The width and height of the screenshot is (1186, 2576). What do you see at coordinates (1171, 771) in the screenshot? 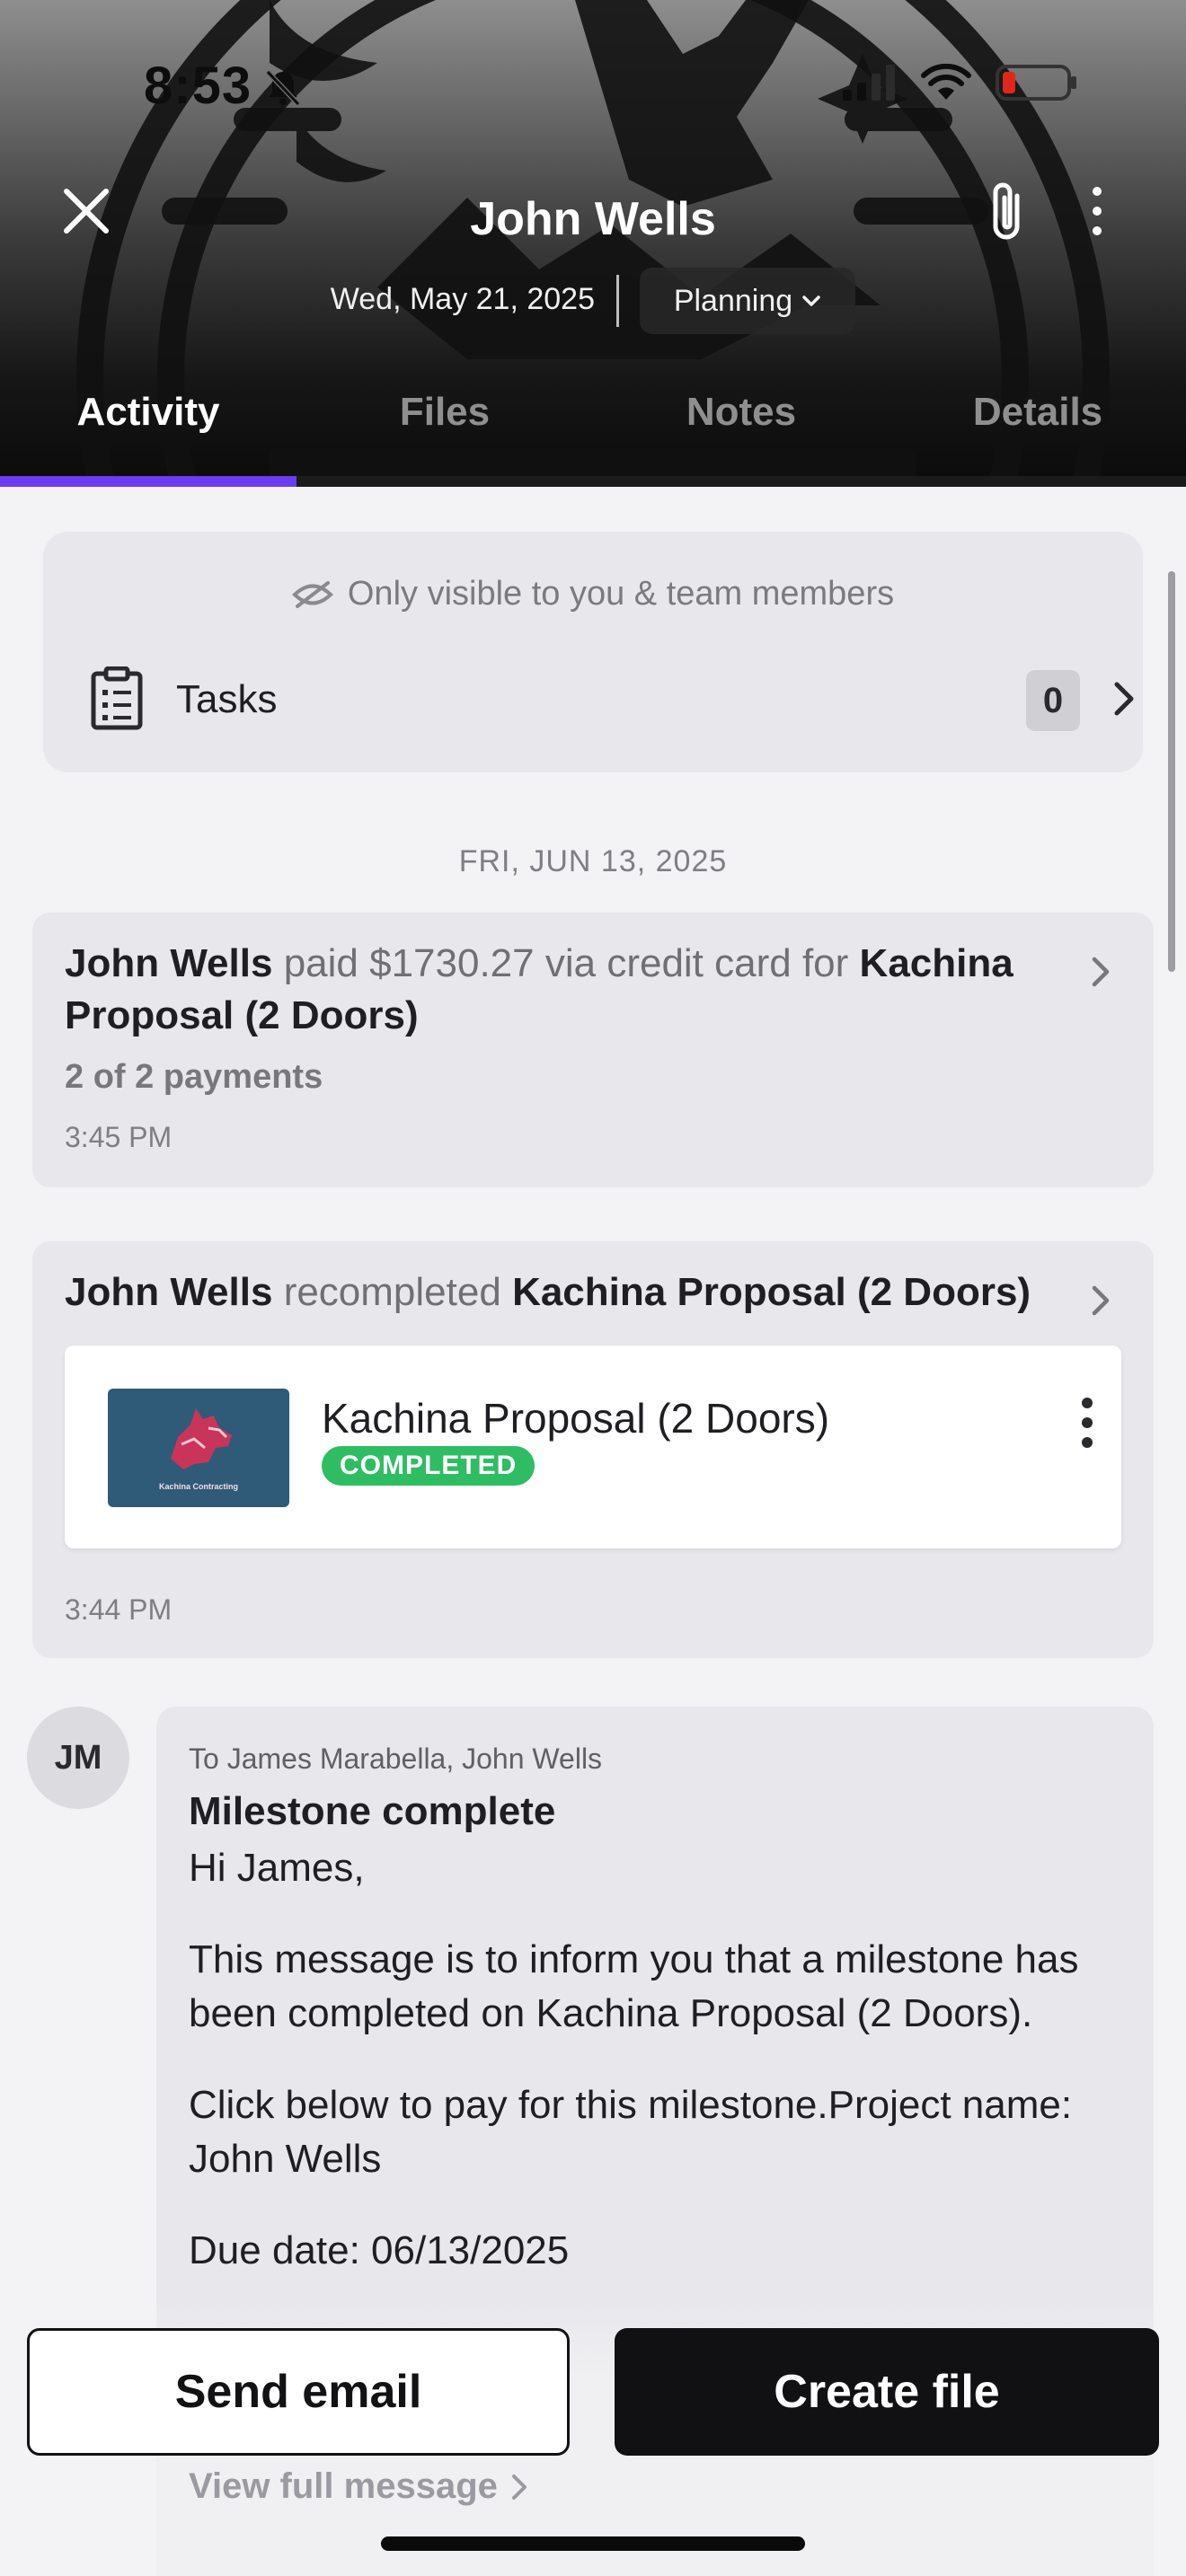
I see `scrollbar` at bounding box center [1171, 771].